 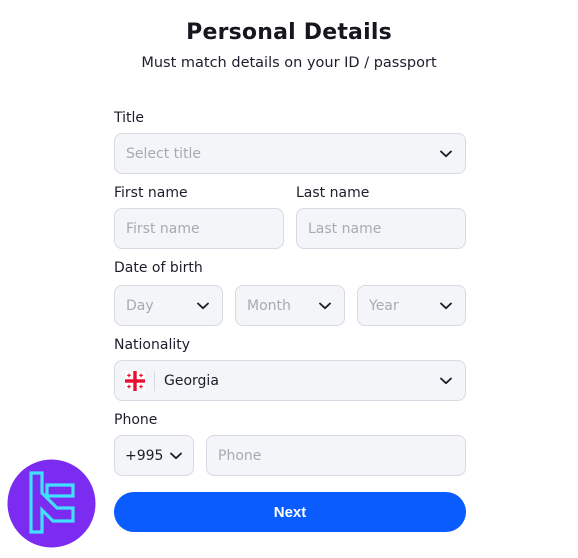 What do you see at coordinates (333, 193) in the screenshot?
I see `last-name-label: Last name` at bounding box center [333, 193].